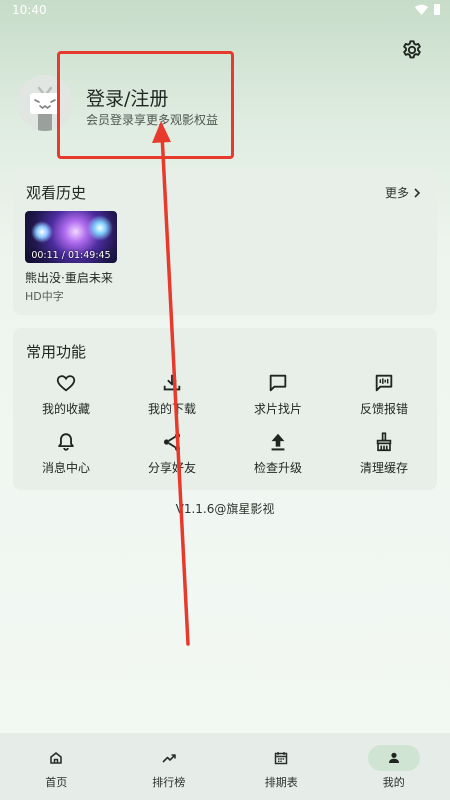 This screenshot has height=800, width=450. Describe the element at coordinates (56, 352) in the screenshot. I see `common-functions-title: 常用功能` at that location.